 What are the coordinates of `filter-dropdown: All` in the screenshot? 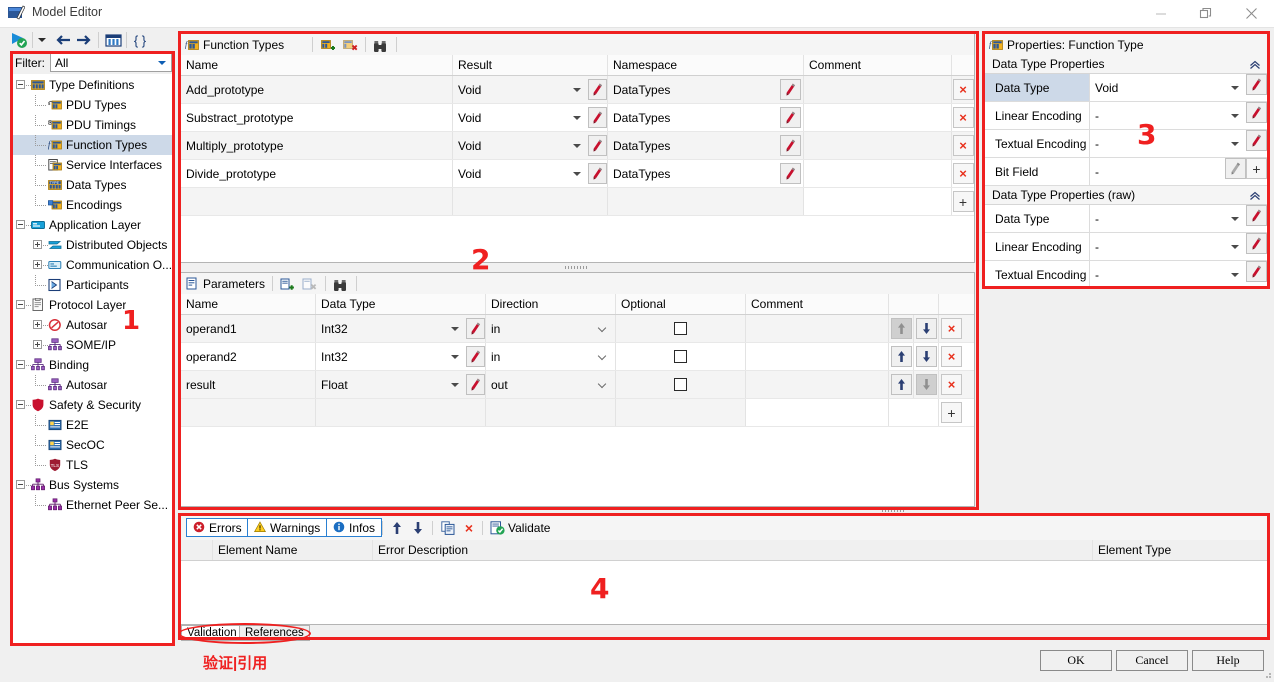 It's located at (111, 62).